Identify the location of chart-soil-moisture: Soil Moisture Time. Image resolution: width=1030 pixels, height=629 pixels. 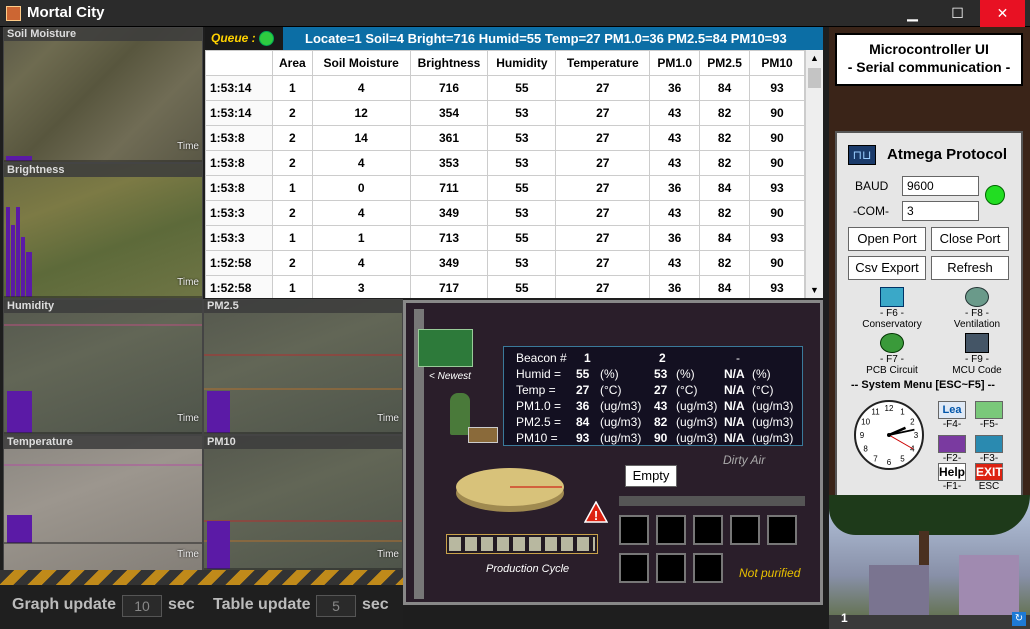
(103, 95).